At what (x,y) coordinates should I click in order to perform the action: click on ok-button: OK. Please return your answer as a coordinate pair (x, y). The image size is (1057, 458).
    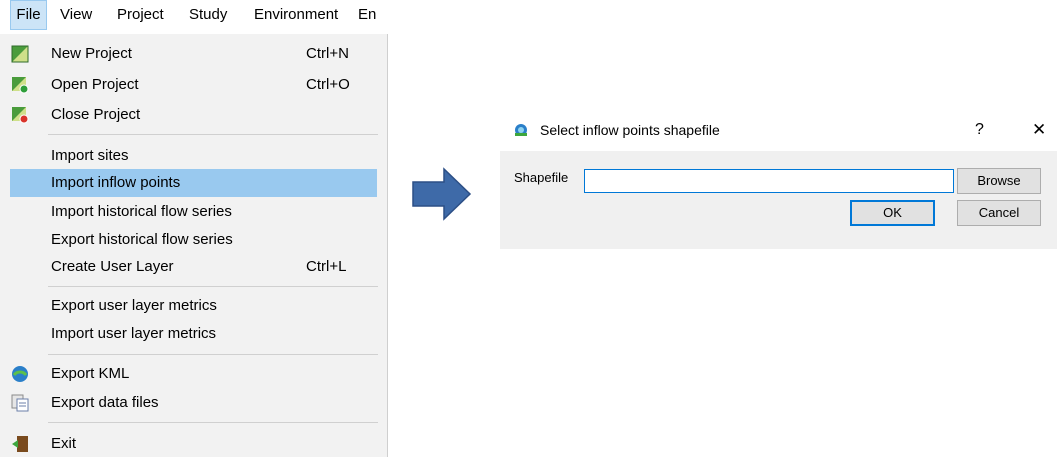
    Looking at the image, I should click on (892, 213).